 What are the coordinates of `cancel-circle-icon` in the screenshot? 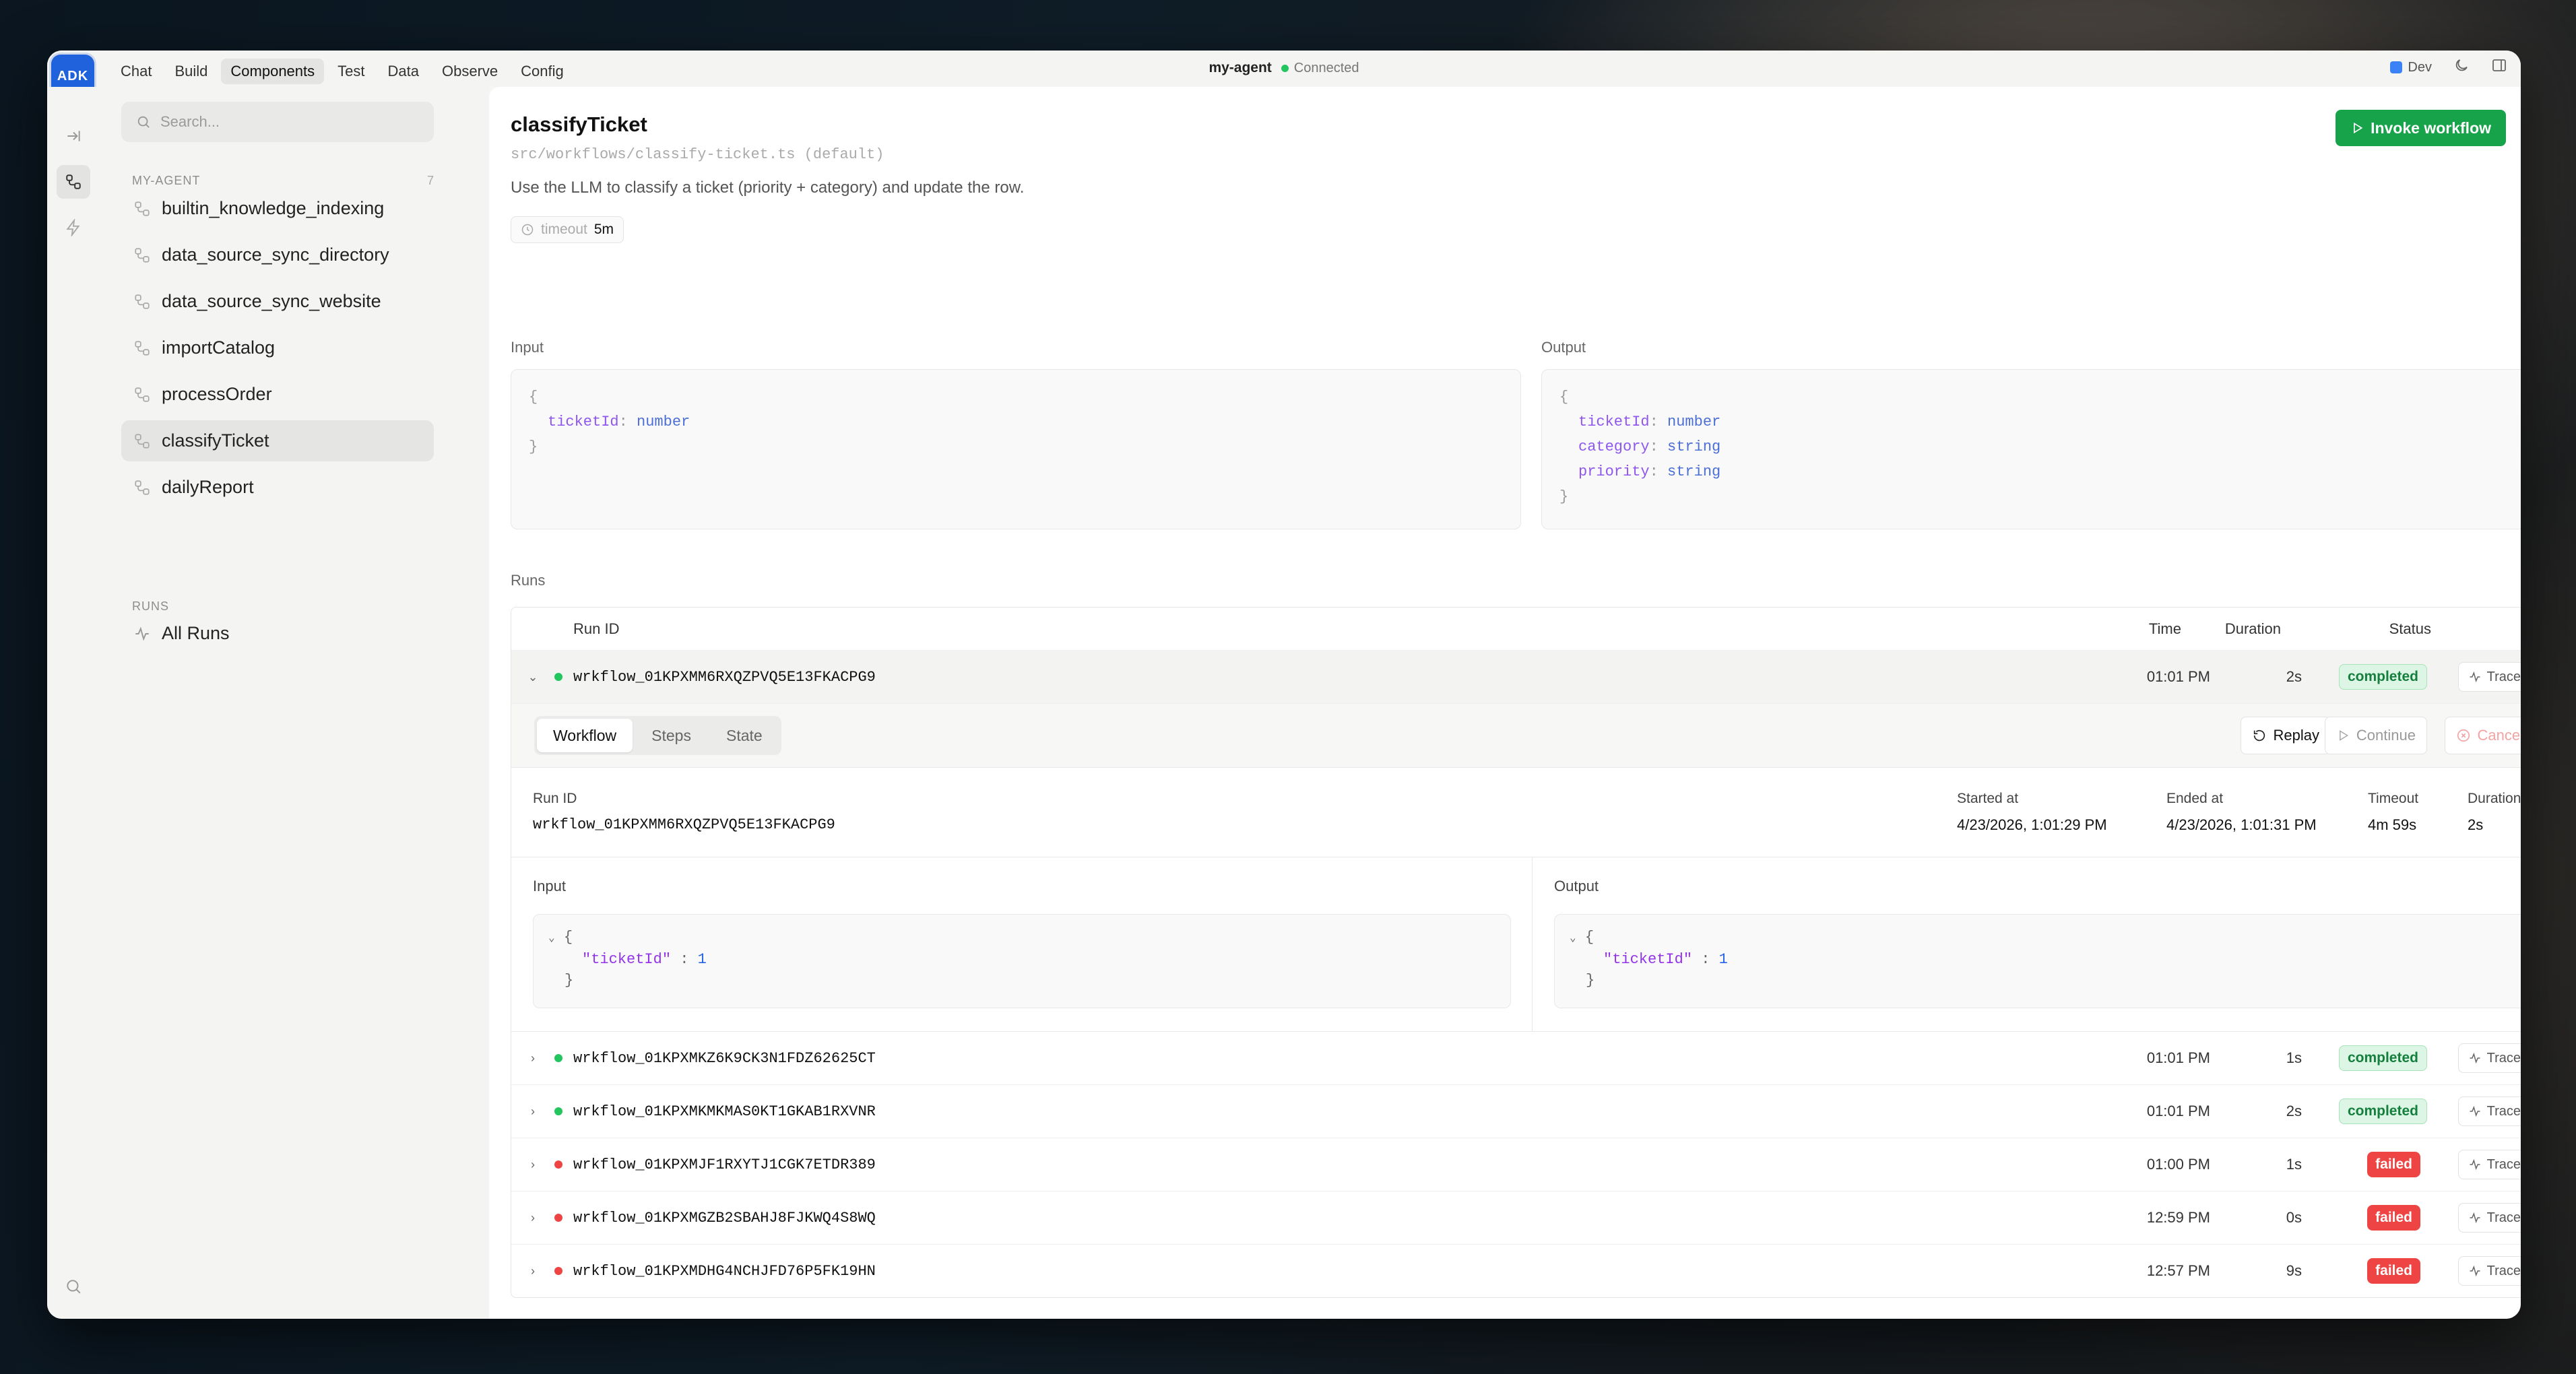 It's located at (2463, 736).